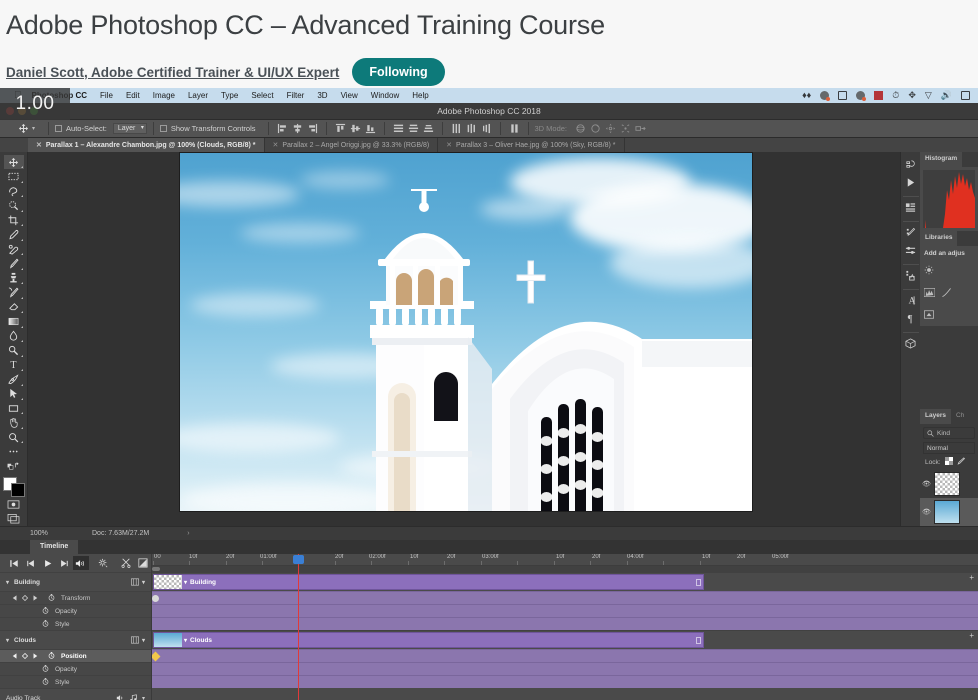 The width and height of the screenshot is (978, 700). I want to click on quick-selection-tool, so click(14, 205).